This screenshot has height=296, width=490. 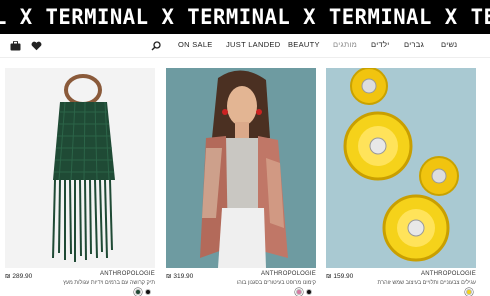 What do you see at coordinates (380, 45) in the screenshot?
I see `nav-kids: ילדים` at bounding box center [380, 45].